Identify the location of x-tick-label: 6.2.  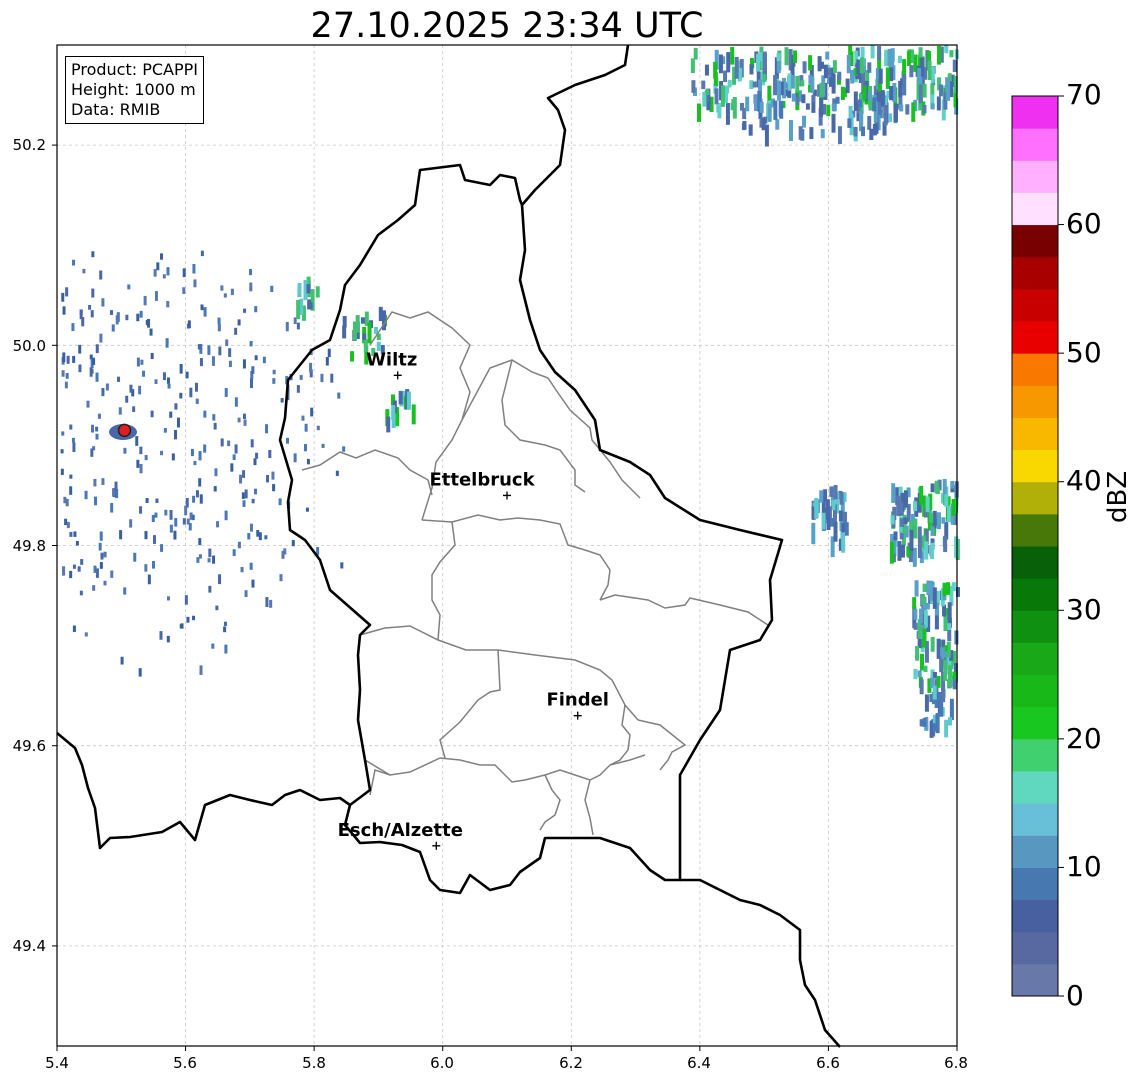
(571, 1063).